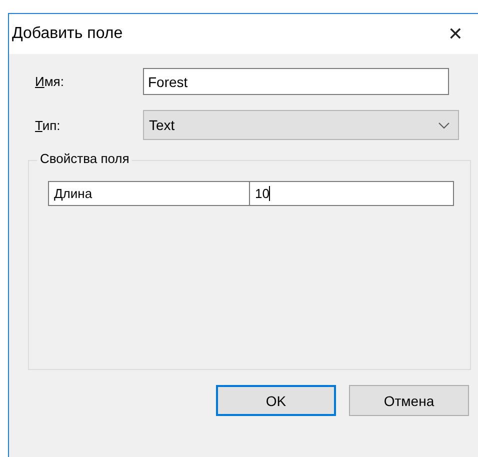 Image resolution: width=478 pixels, height=457 pixels. I want to click on field-label: Имя:, so click(49, 81).